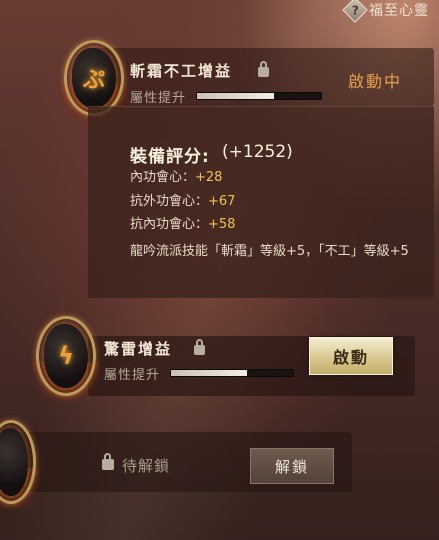  Describe the element at coordinates (222, 201) in the screenshot. I see `stat-value: +67` at that location.